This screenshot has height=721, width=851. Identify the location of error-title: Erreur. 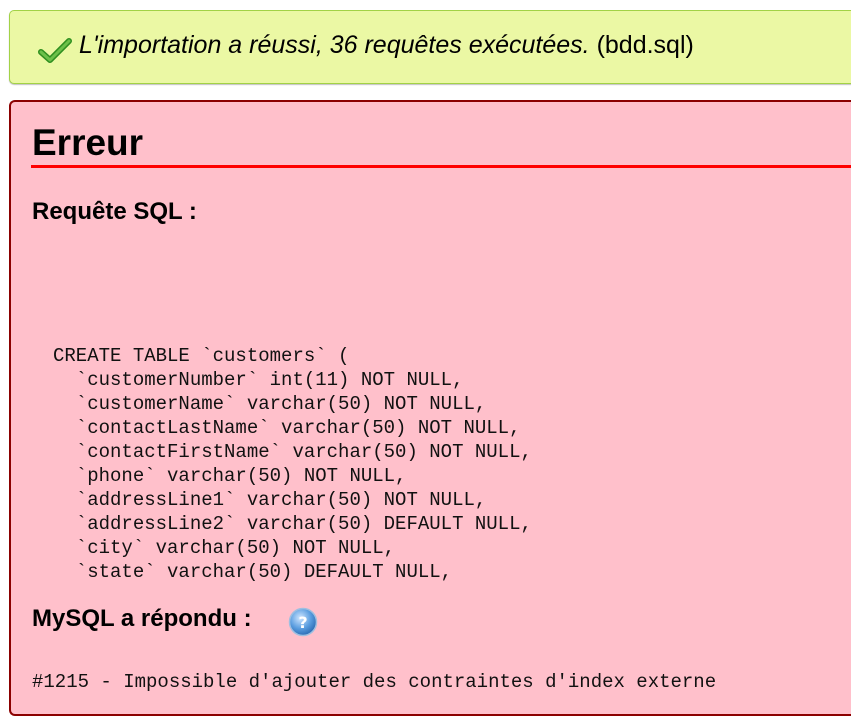
(88, 142).